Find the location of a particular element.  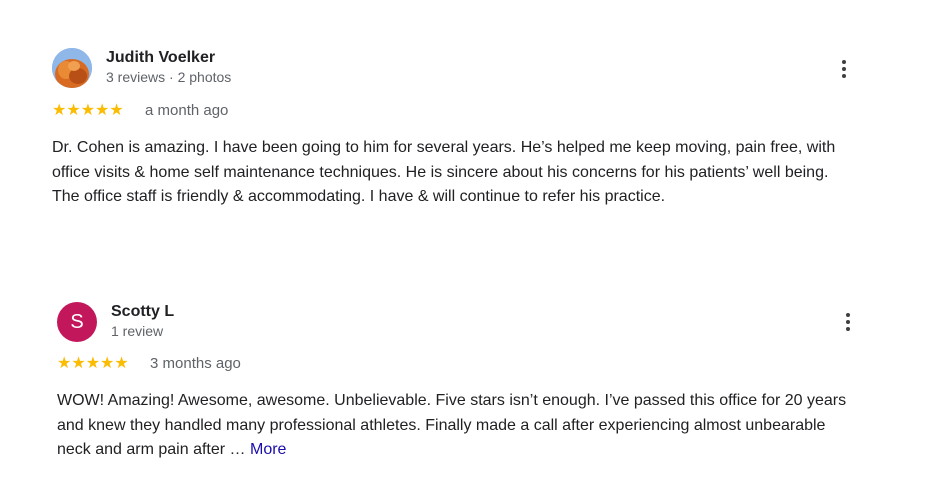

more-link: More is located at coordinates (268, 449).